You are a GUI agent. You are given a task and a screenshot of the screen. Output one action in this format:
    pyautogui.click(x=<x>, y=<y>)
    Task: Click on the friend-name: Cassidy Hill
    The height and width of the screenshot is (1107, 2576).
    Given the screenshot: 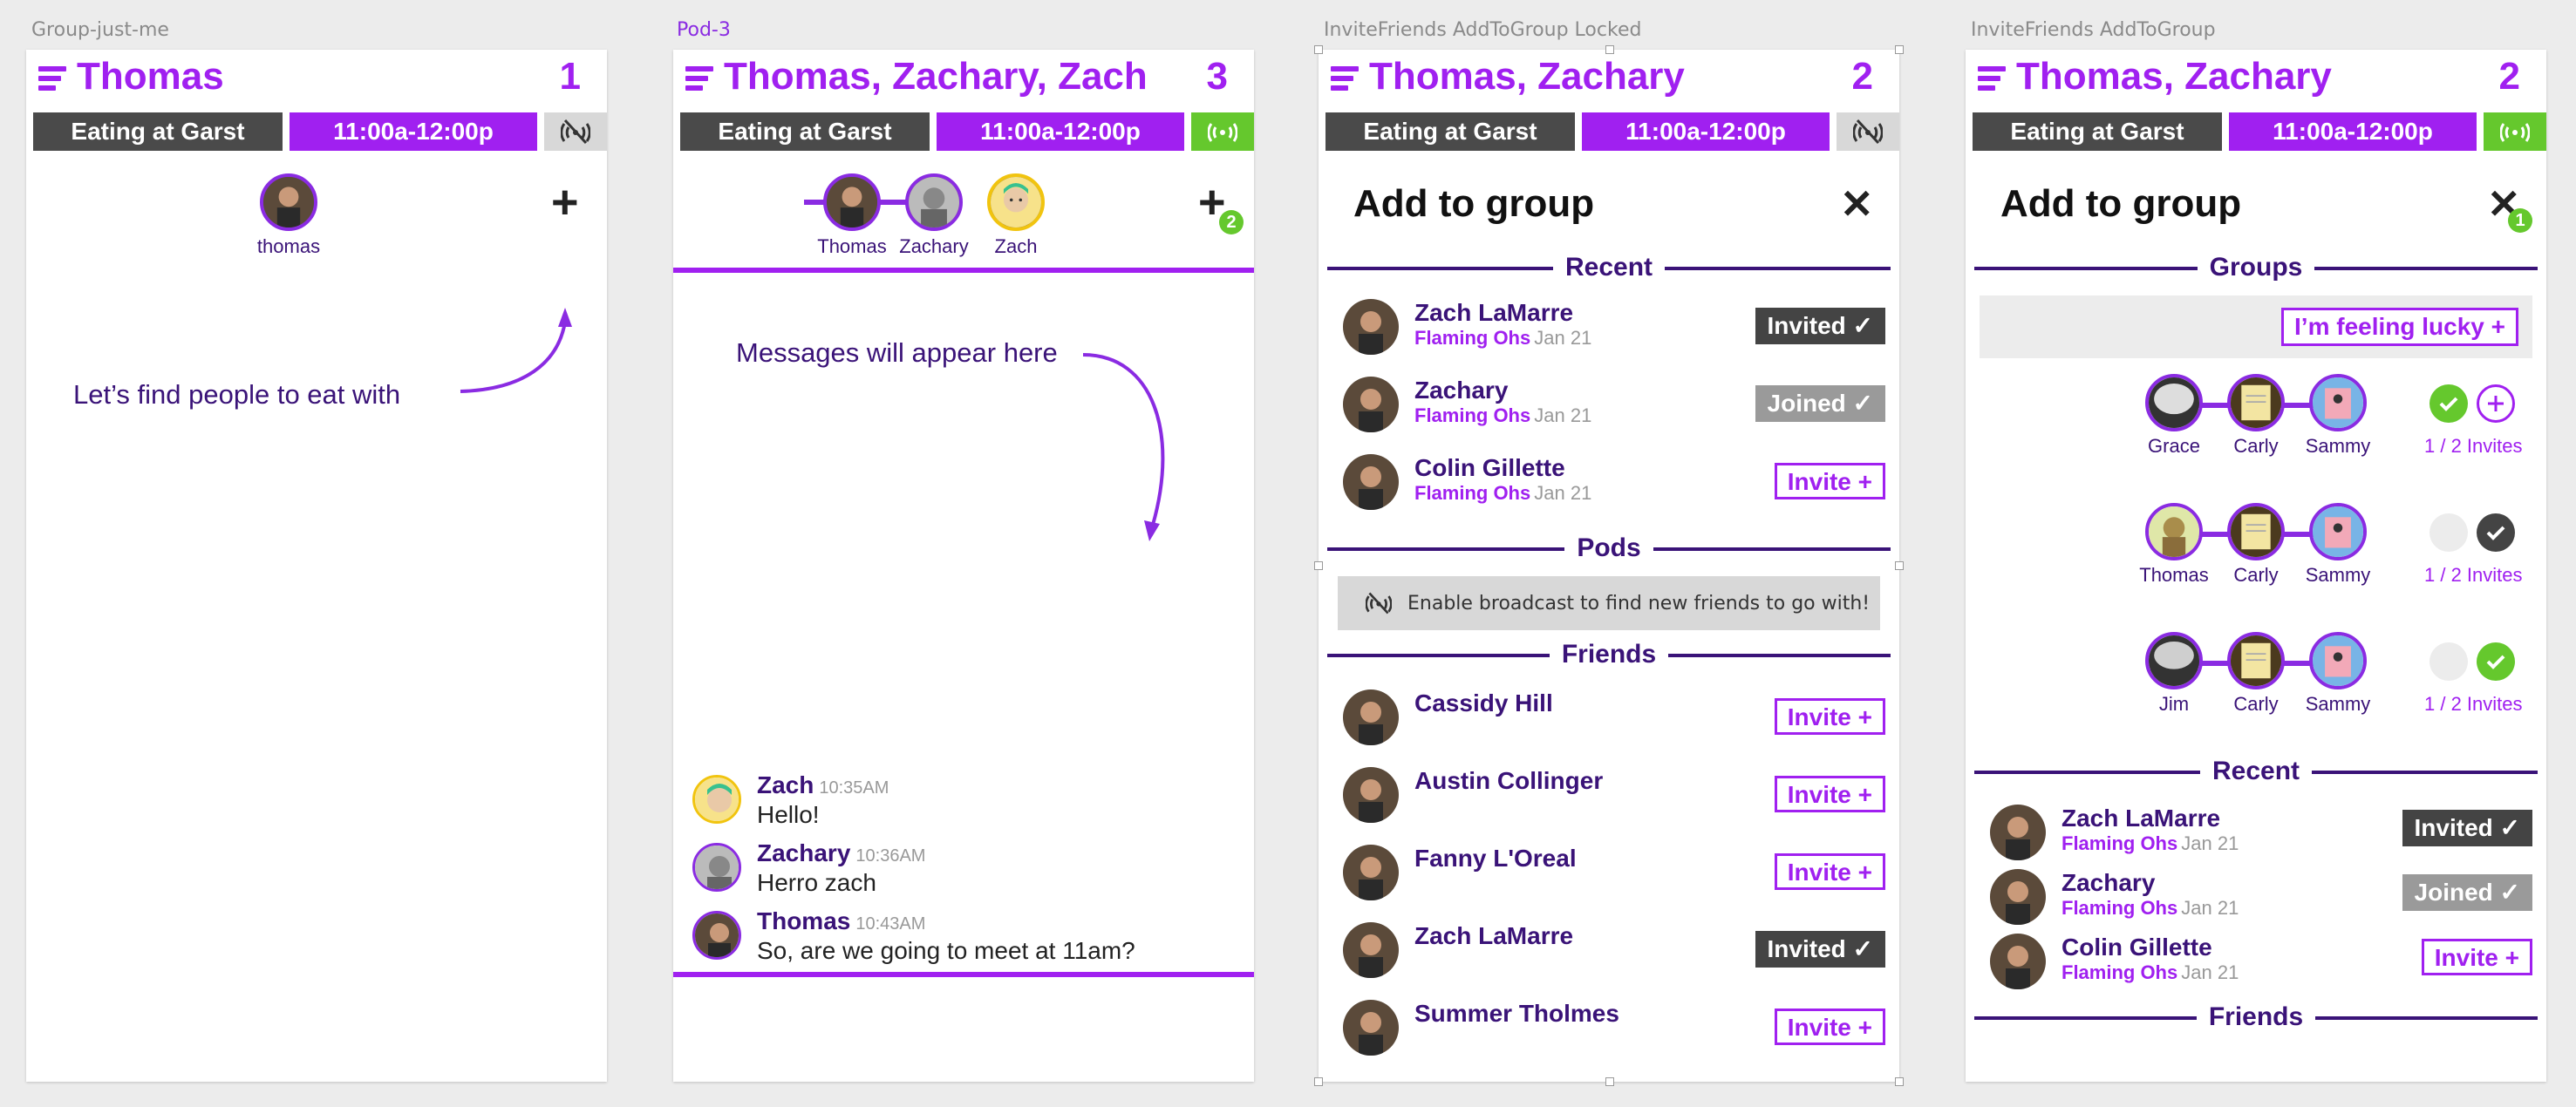 What is the action you would take?
    pyautogui.click(x=1484, y=702)
    